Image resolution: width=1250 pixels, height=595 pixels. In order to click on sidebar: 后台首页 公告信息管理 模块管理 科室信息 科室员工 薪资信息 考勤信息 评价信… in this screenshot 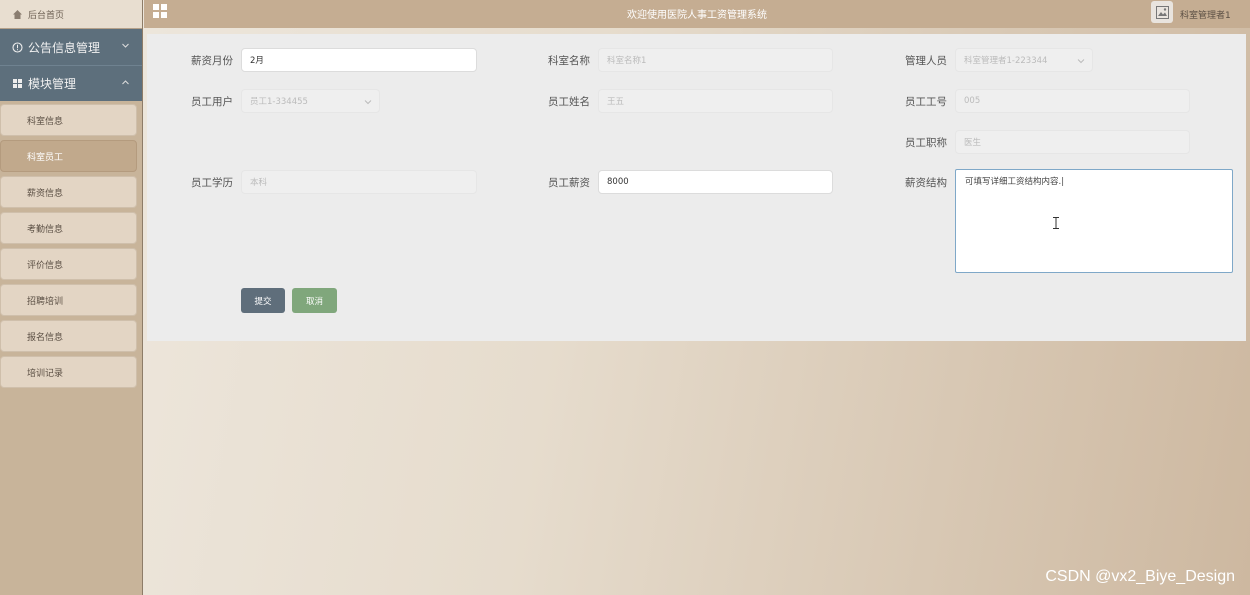, I will do `click(71, 297)`.